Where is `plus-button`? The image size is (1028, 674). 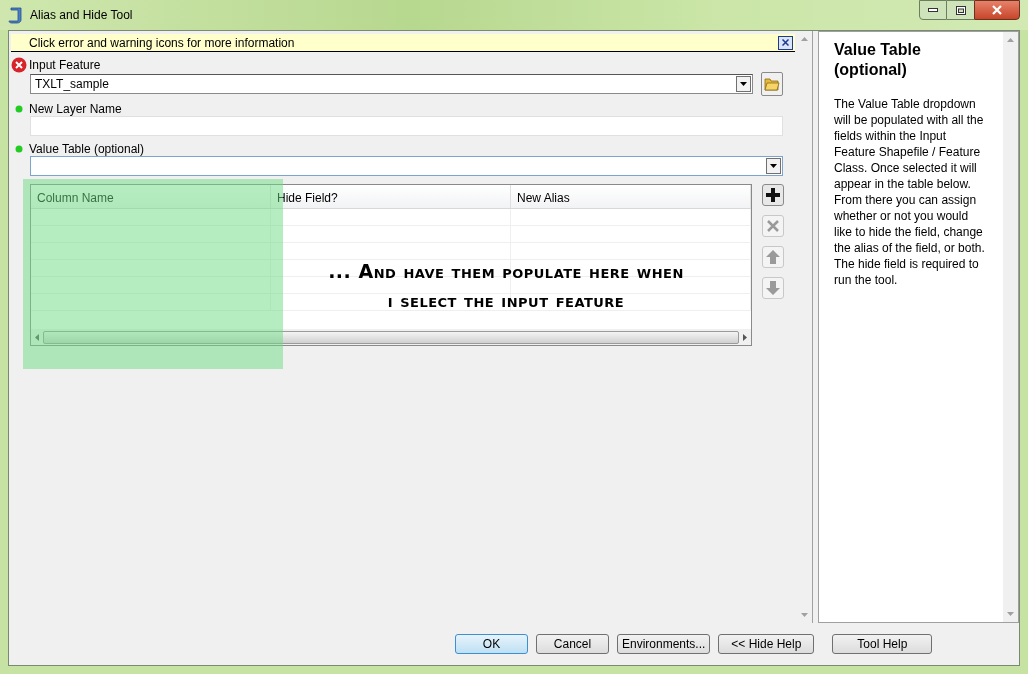
plus-button is located at coordinates (773, 195).